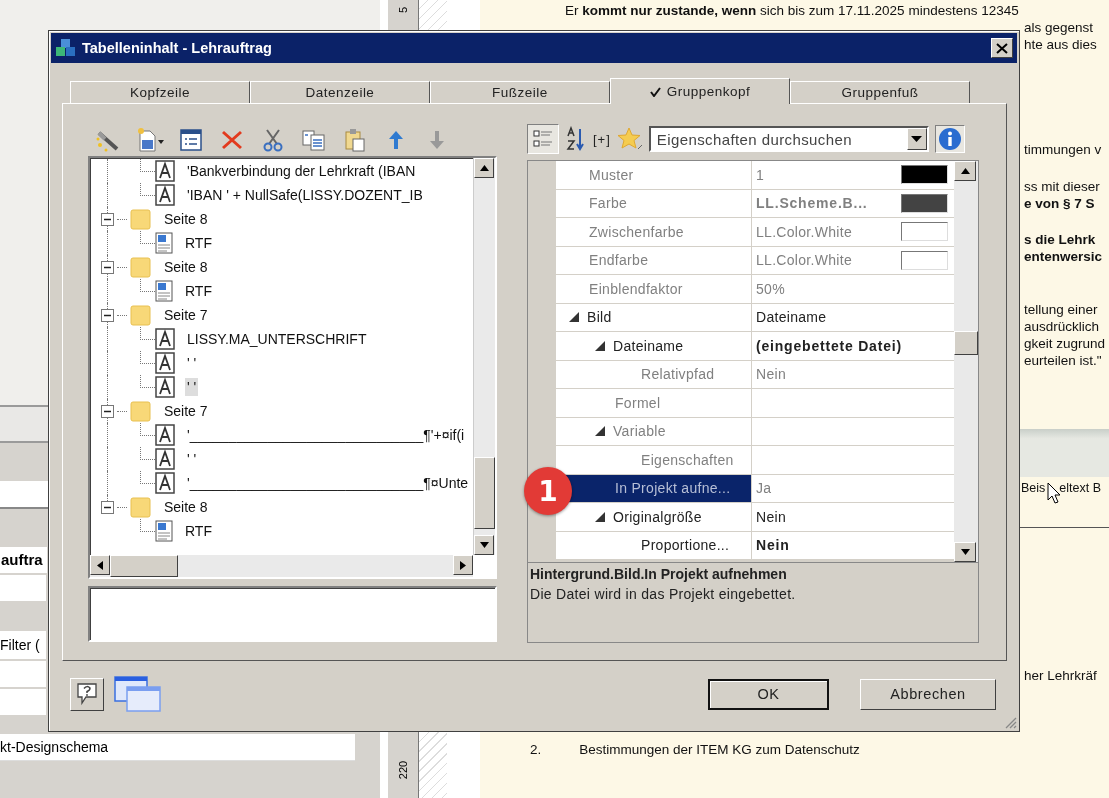  Describe the element at coordinates (160, 92) in the screenshot. I see `tab: Kopfzeile` at that location.